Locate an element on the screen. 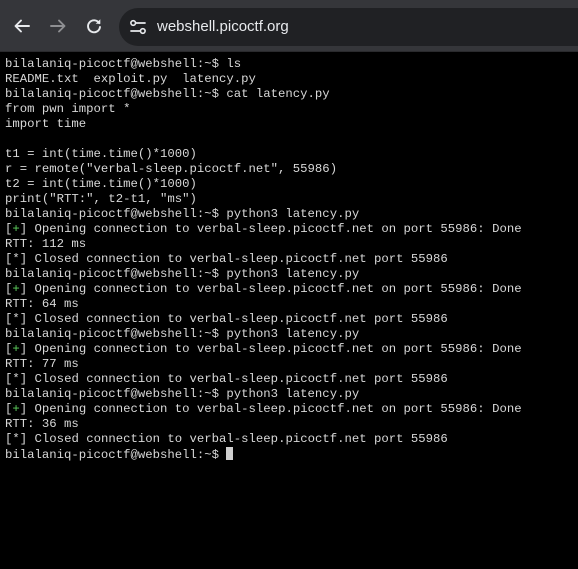 The height and width of the screenshot is (569, 578). arrow-right-icon is located at coordinates (58, 26).